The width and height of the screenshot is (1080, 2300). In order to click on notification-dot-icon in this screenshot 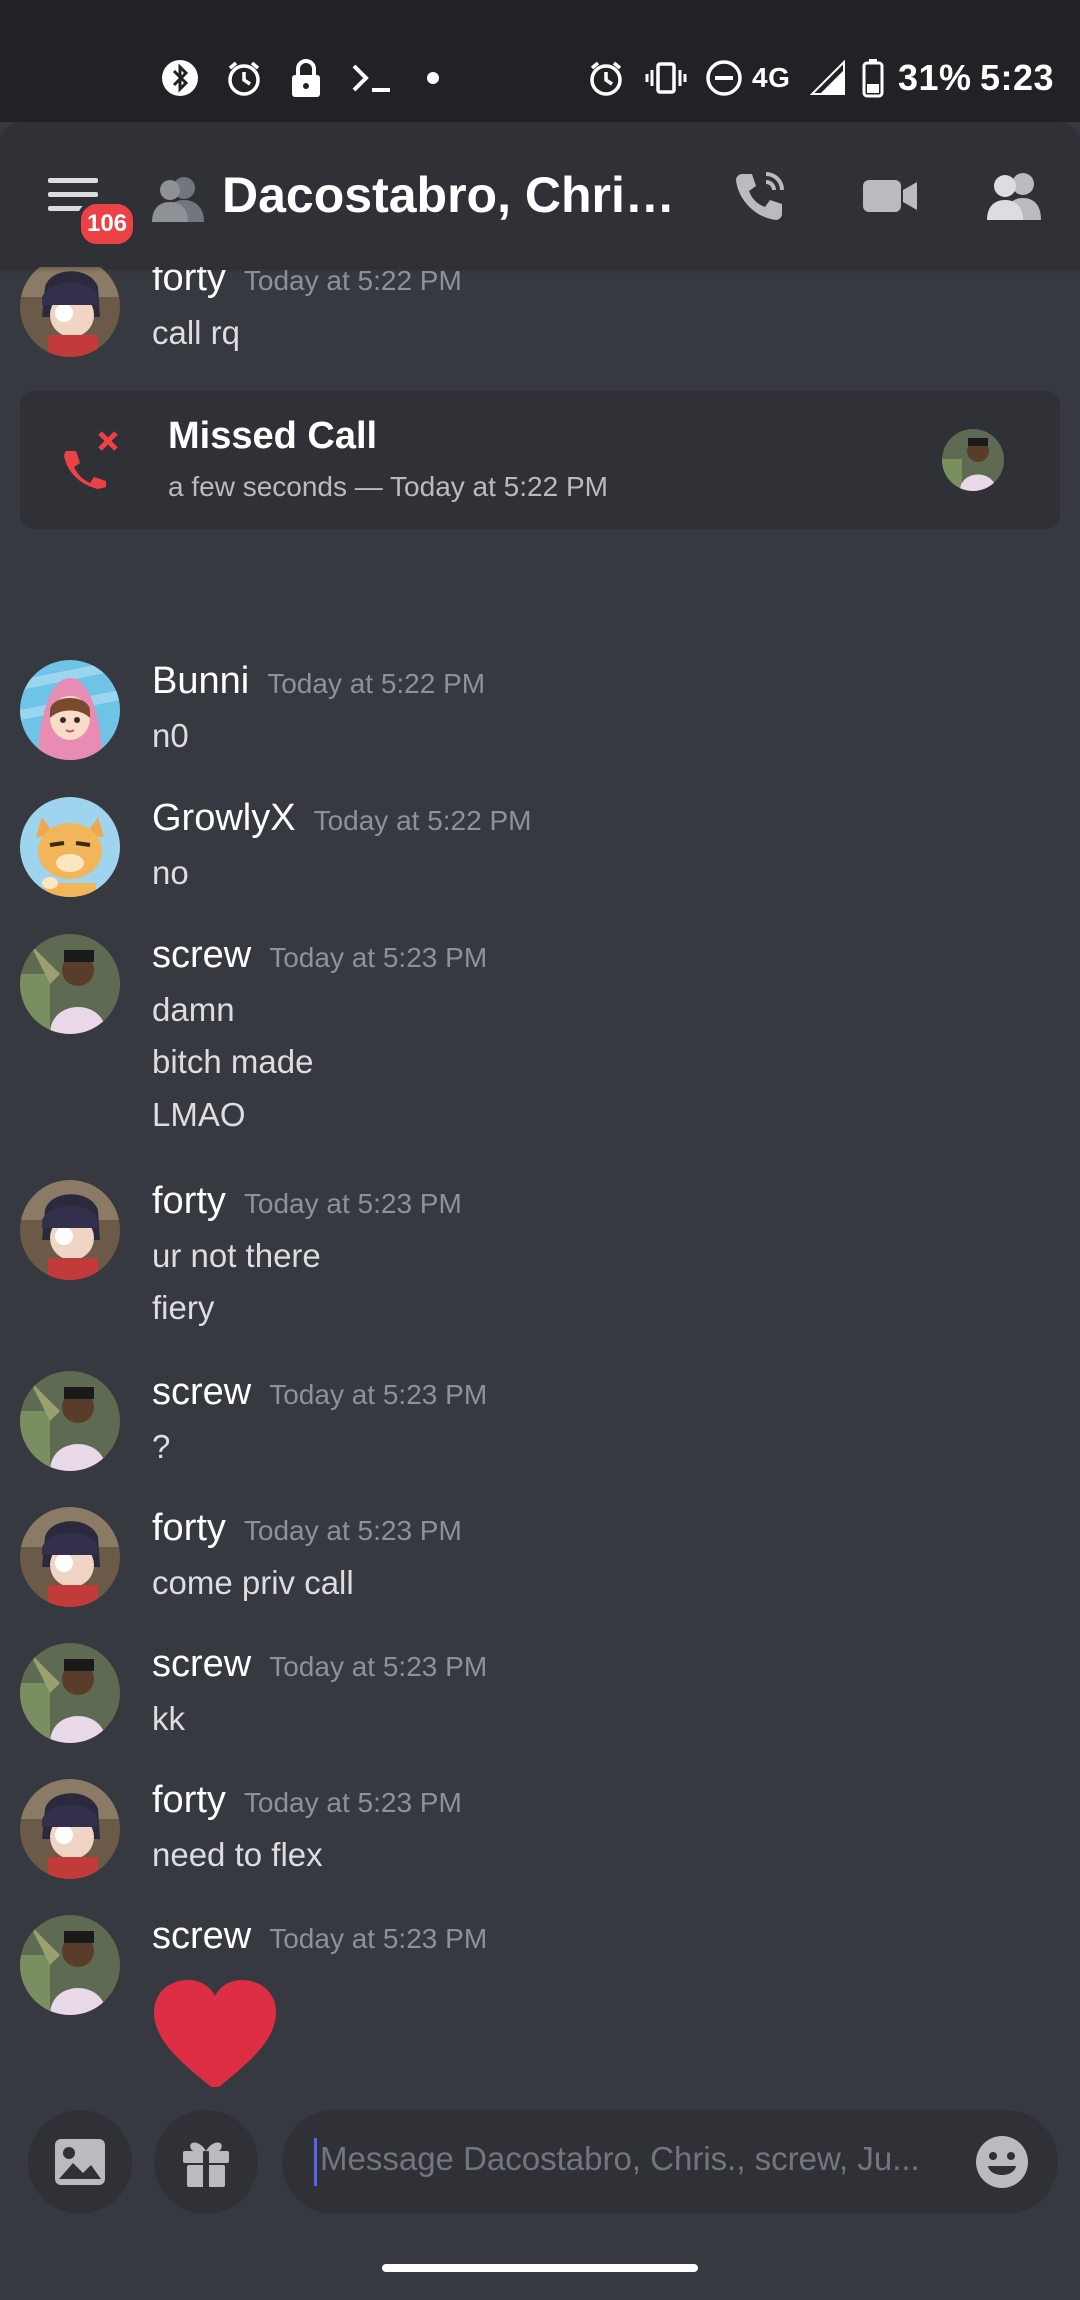, I will do `click(433, 78)`.